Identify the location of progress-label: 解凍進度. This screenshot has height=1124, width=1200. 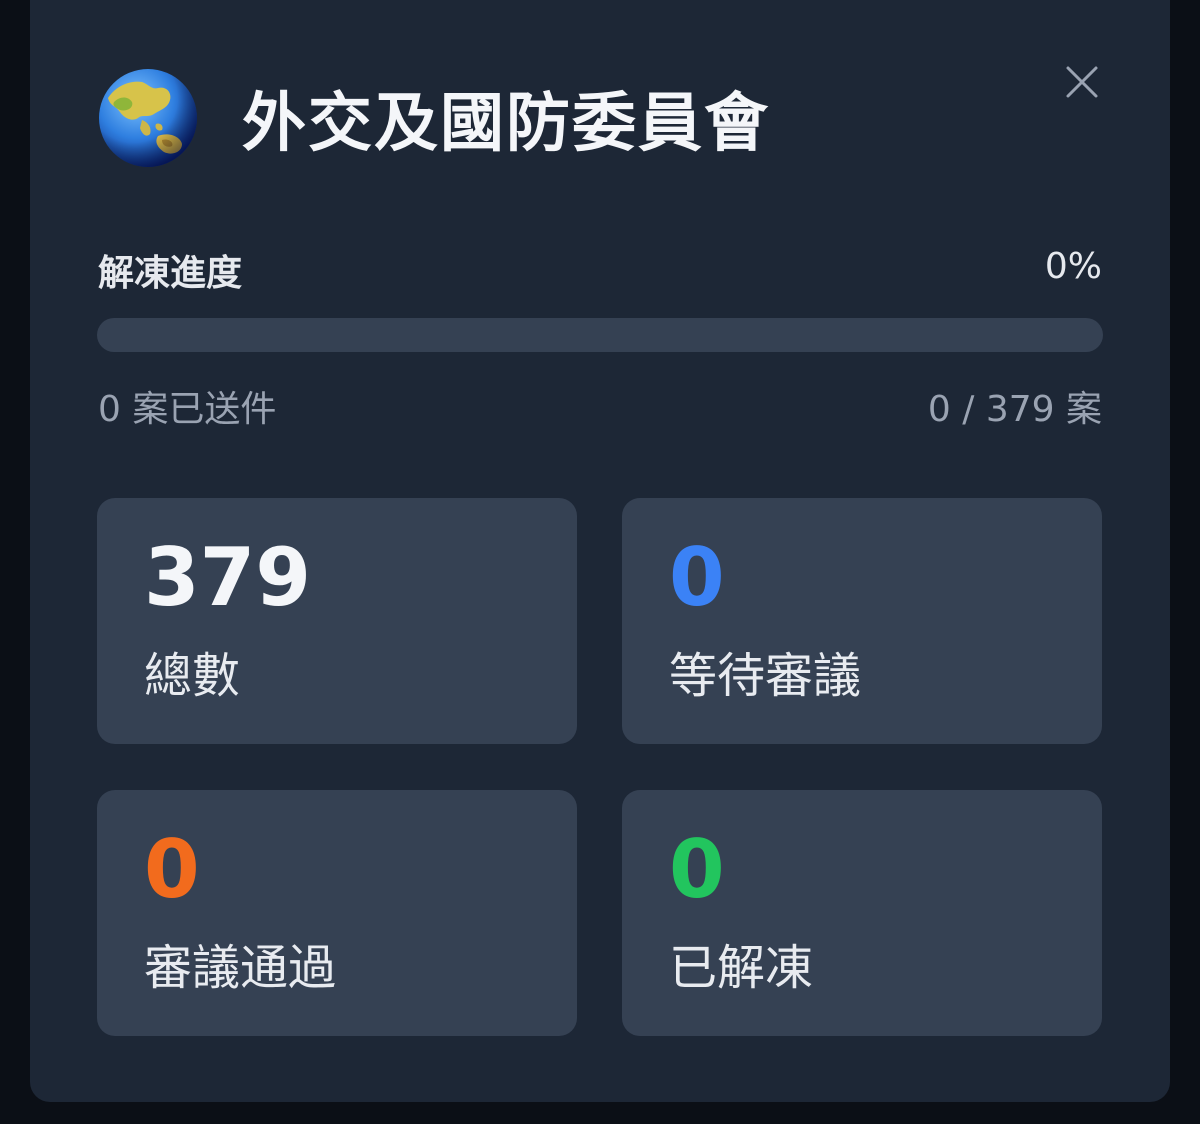
(170, 273).